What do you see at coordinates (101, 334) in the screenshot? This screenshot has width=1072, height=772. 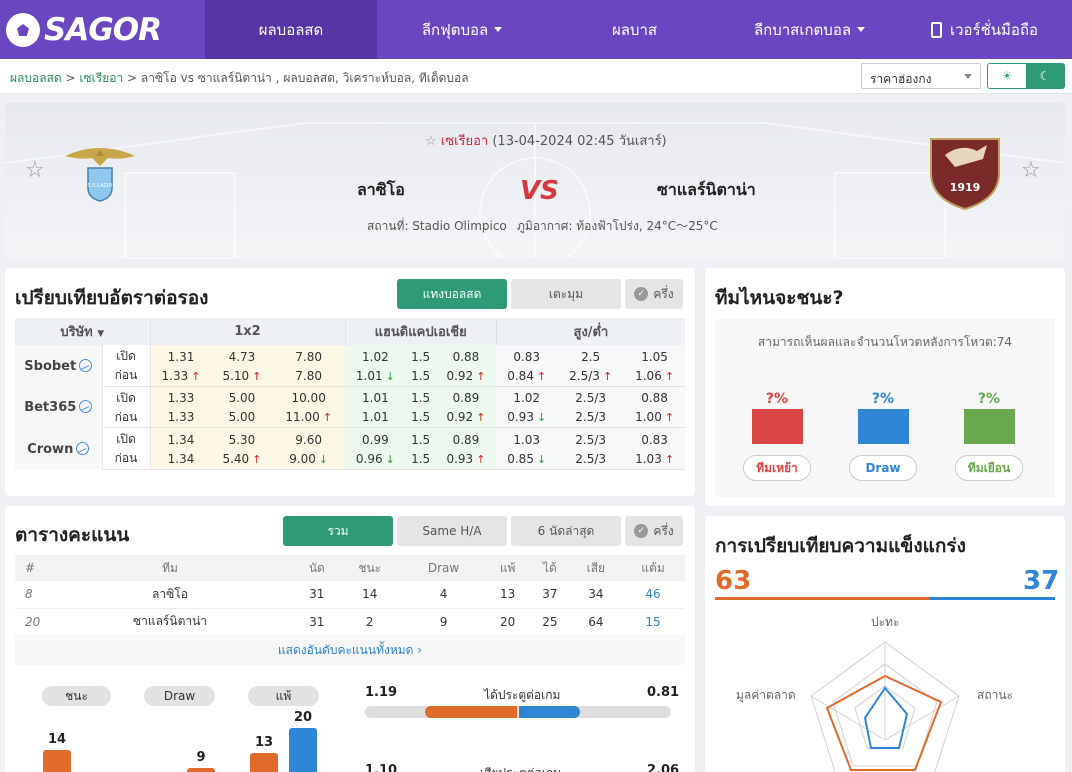 I see `sort-down-icon: ▼` at bounding box center [101, 334].